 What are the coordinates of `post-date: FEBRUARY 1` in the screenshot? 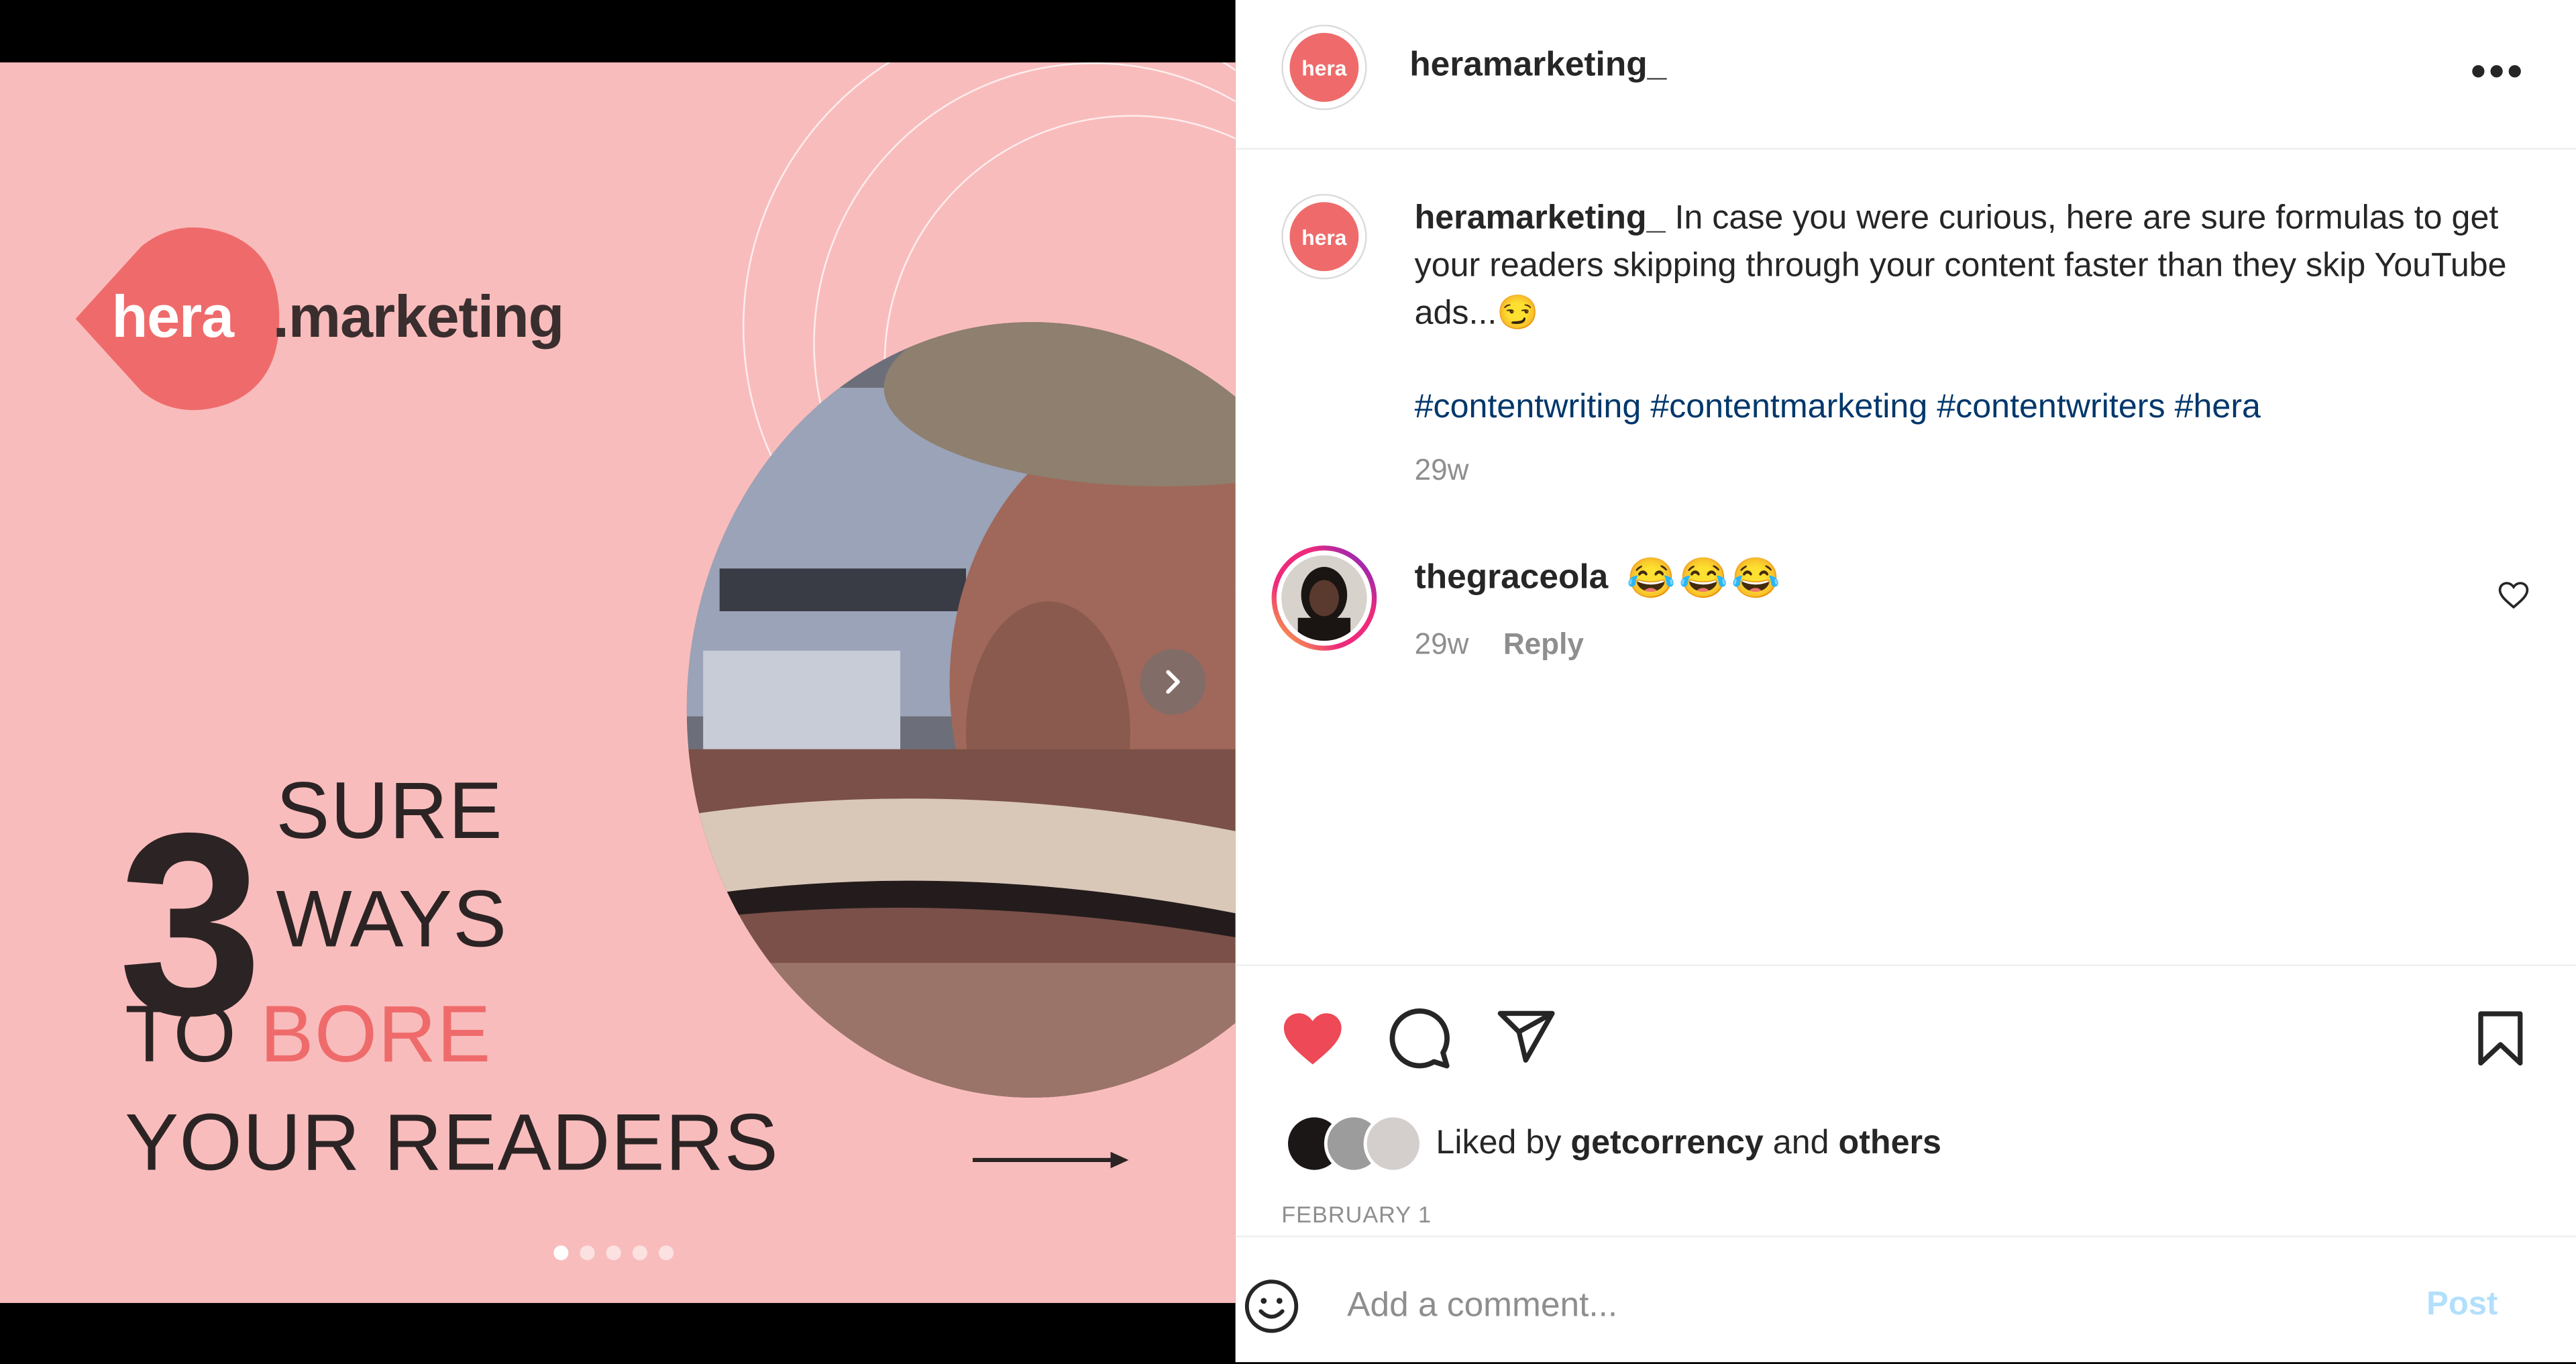 It's located at (1356, 1214).